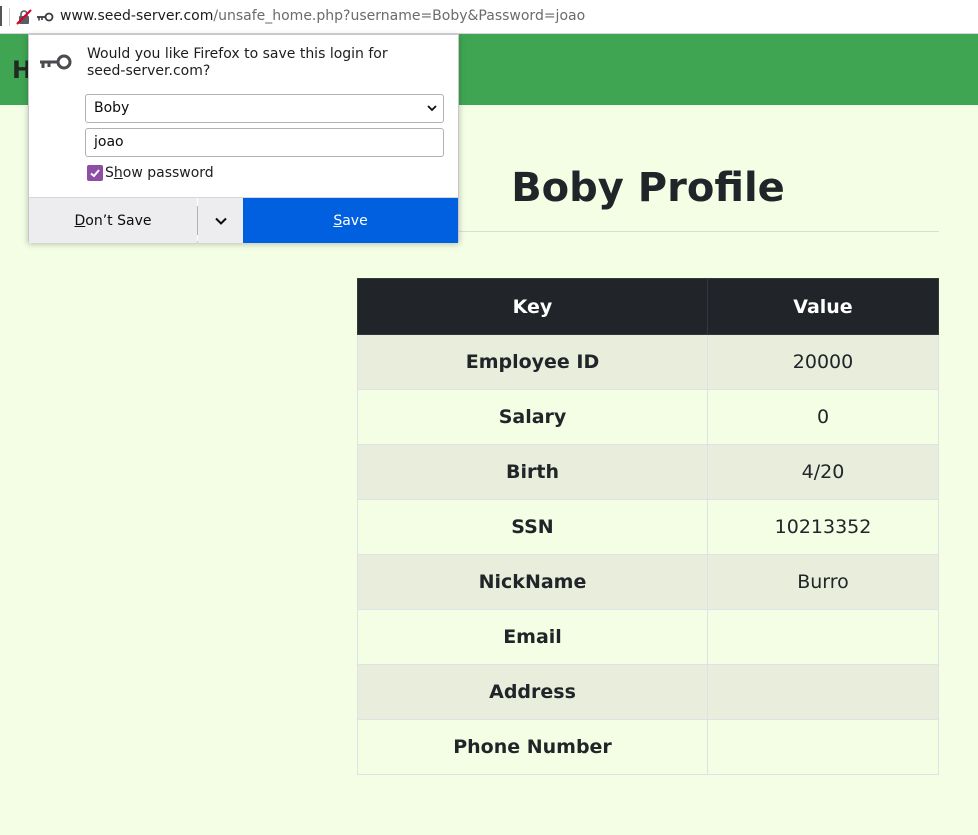  What do you see at coordinates (9, 17) in the screenshot?
I see `urlbar-separator` at bounding box center [9, 17].